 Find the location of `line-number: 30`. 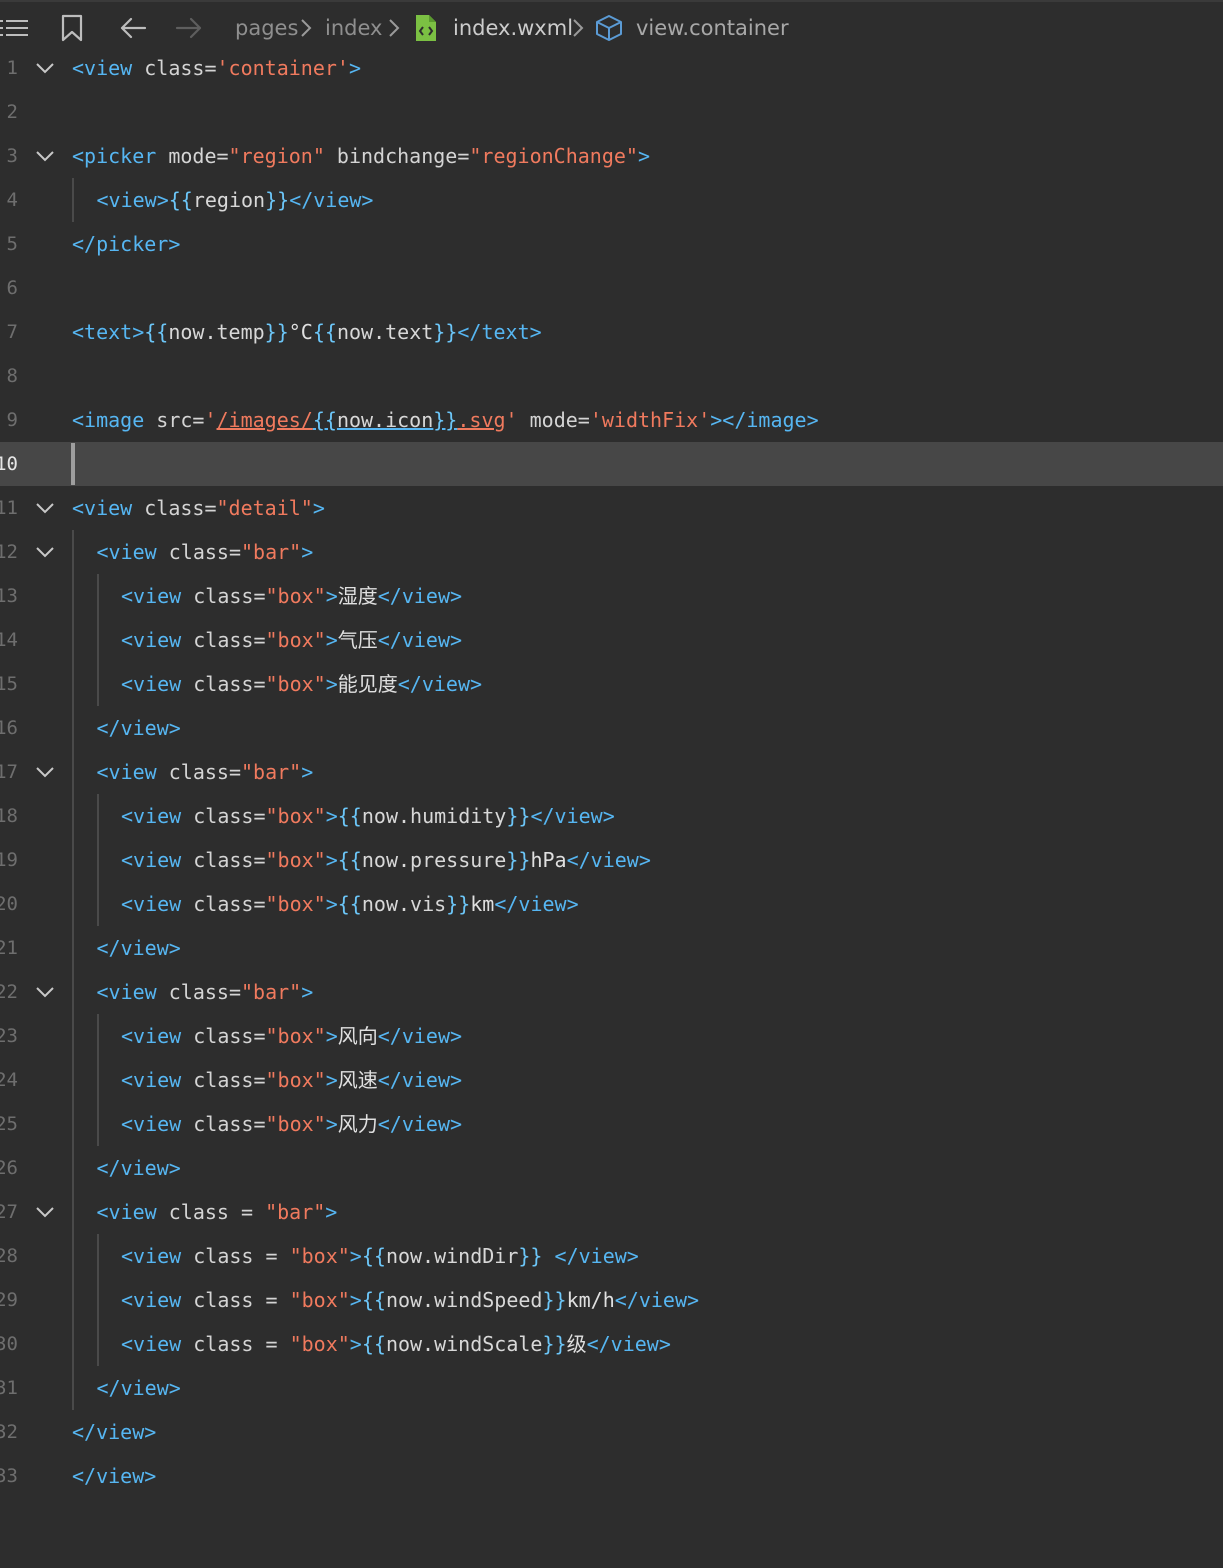

line-number: 30 is located at coordinates (9, 1344).